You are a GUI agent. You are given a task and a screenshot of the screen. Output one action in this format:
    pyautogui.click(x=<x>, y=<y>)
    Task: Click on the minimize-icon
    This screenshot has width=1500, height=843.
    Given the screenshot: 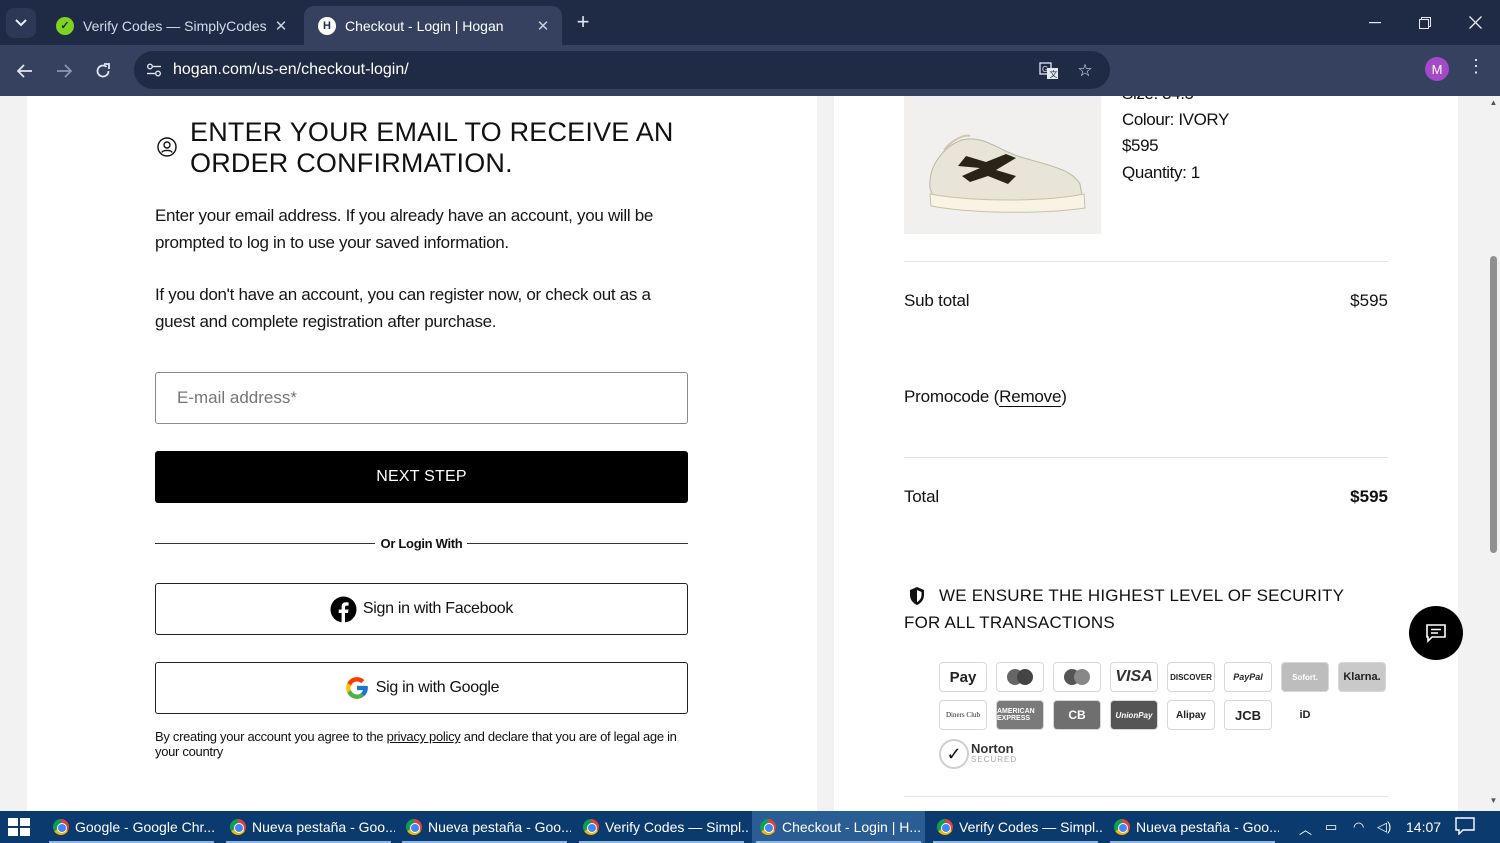 What is the action you would take?
    pyautogui.click(x=1375, y=22)
    